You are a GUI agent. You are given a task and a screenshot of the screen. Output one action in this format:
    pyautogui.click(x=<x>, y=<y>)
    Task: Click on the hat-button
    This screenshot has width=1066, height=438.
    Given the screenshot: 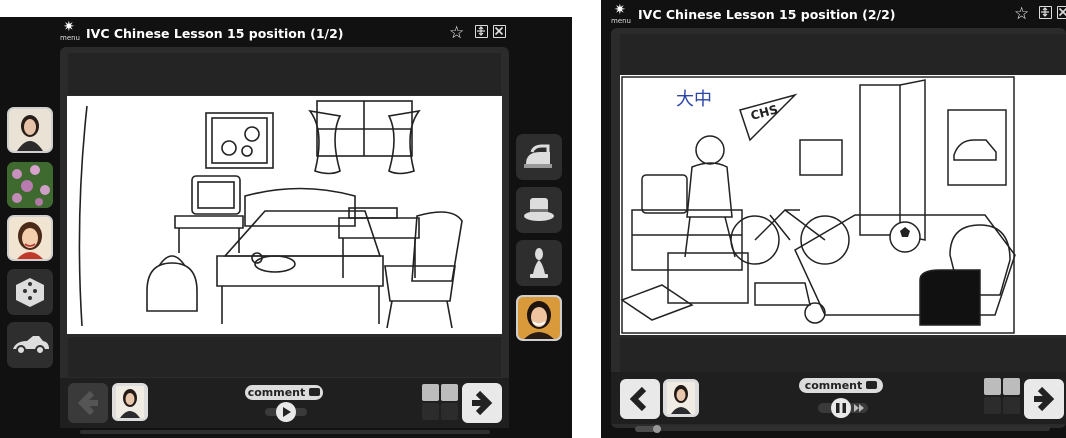 What is the action you would take?
    pyautogui.click(x=539, y=210)
    